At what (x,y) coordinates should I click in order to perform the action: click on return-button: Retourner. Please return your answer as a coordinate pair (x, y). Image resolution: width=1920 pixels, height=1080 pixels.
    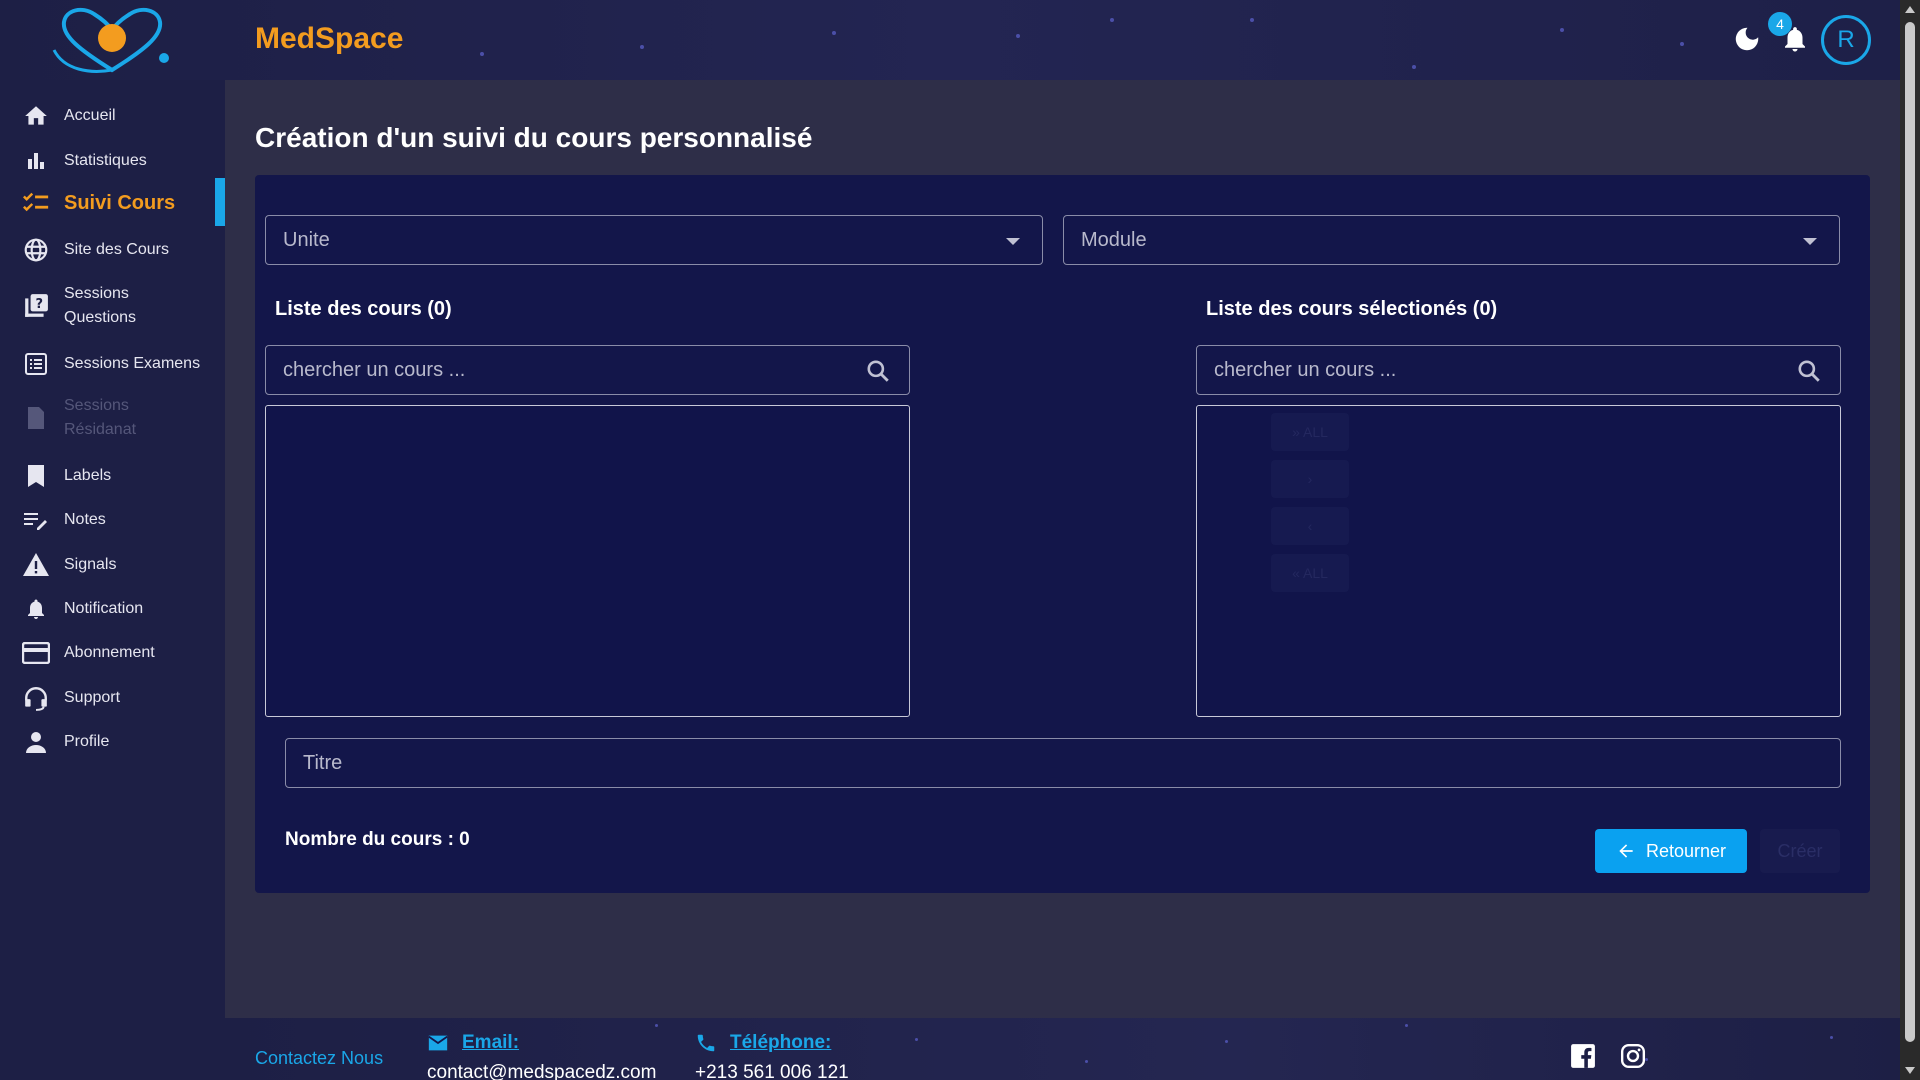
    Looking at the image, I should click on (1671, 851).